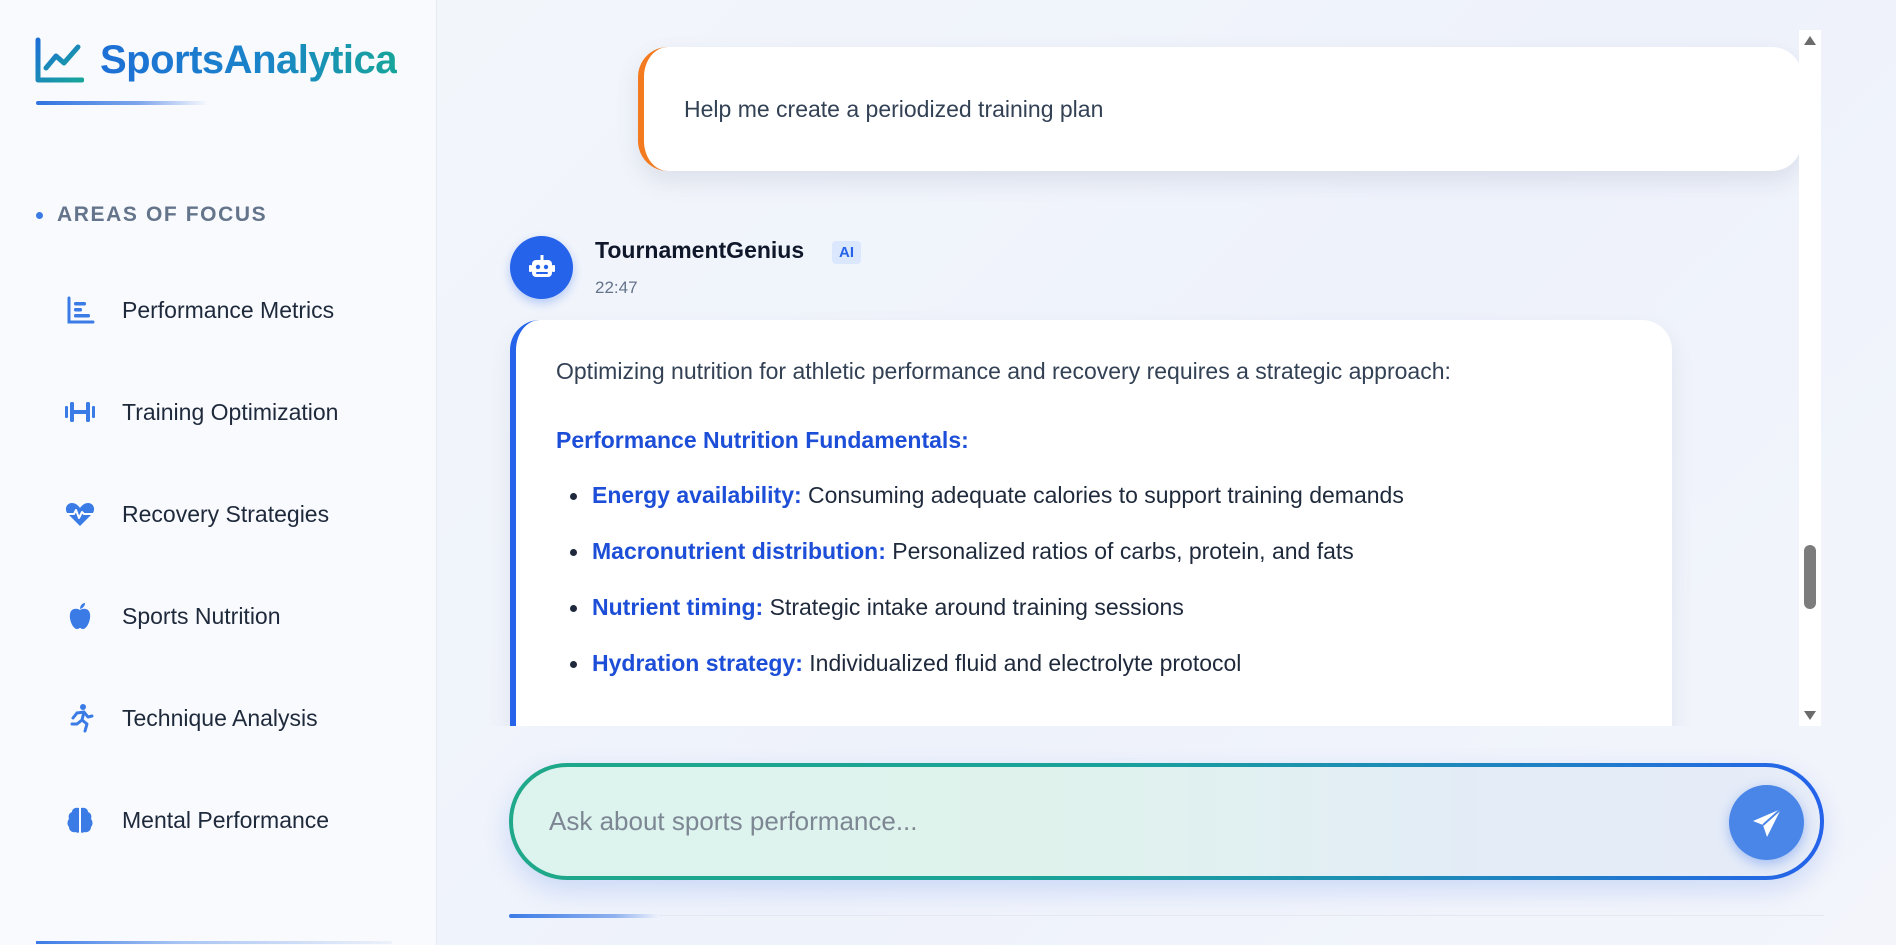 This screenshot has height=945, width=1896. What do you see at coordinates (80, 514) in the screenshot?
I see `heart-pulse-icon` at bounding box center [80, 514].